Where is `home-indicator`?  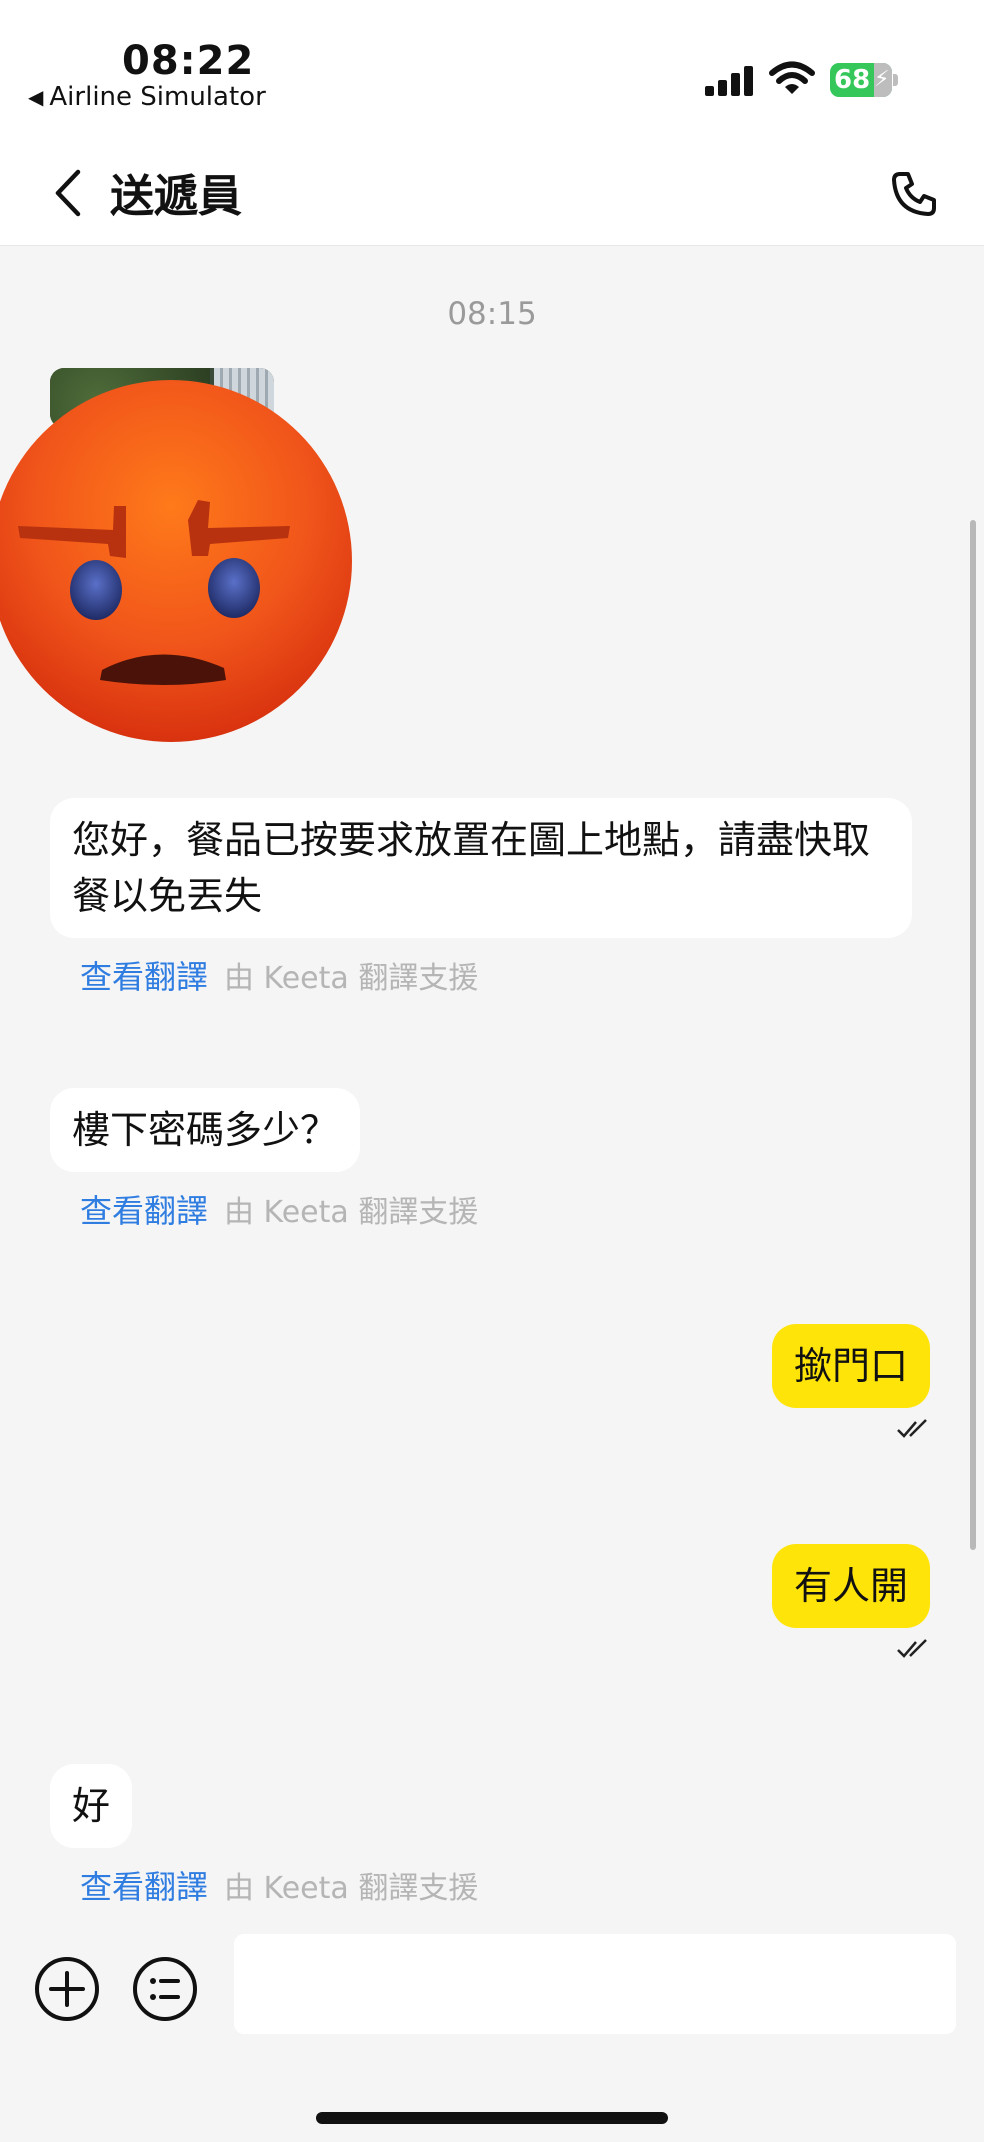
home-indicator is located at coordinates (492, 2118).